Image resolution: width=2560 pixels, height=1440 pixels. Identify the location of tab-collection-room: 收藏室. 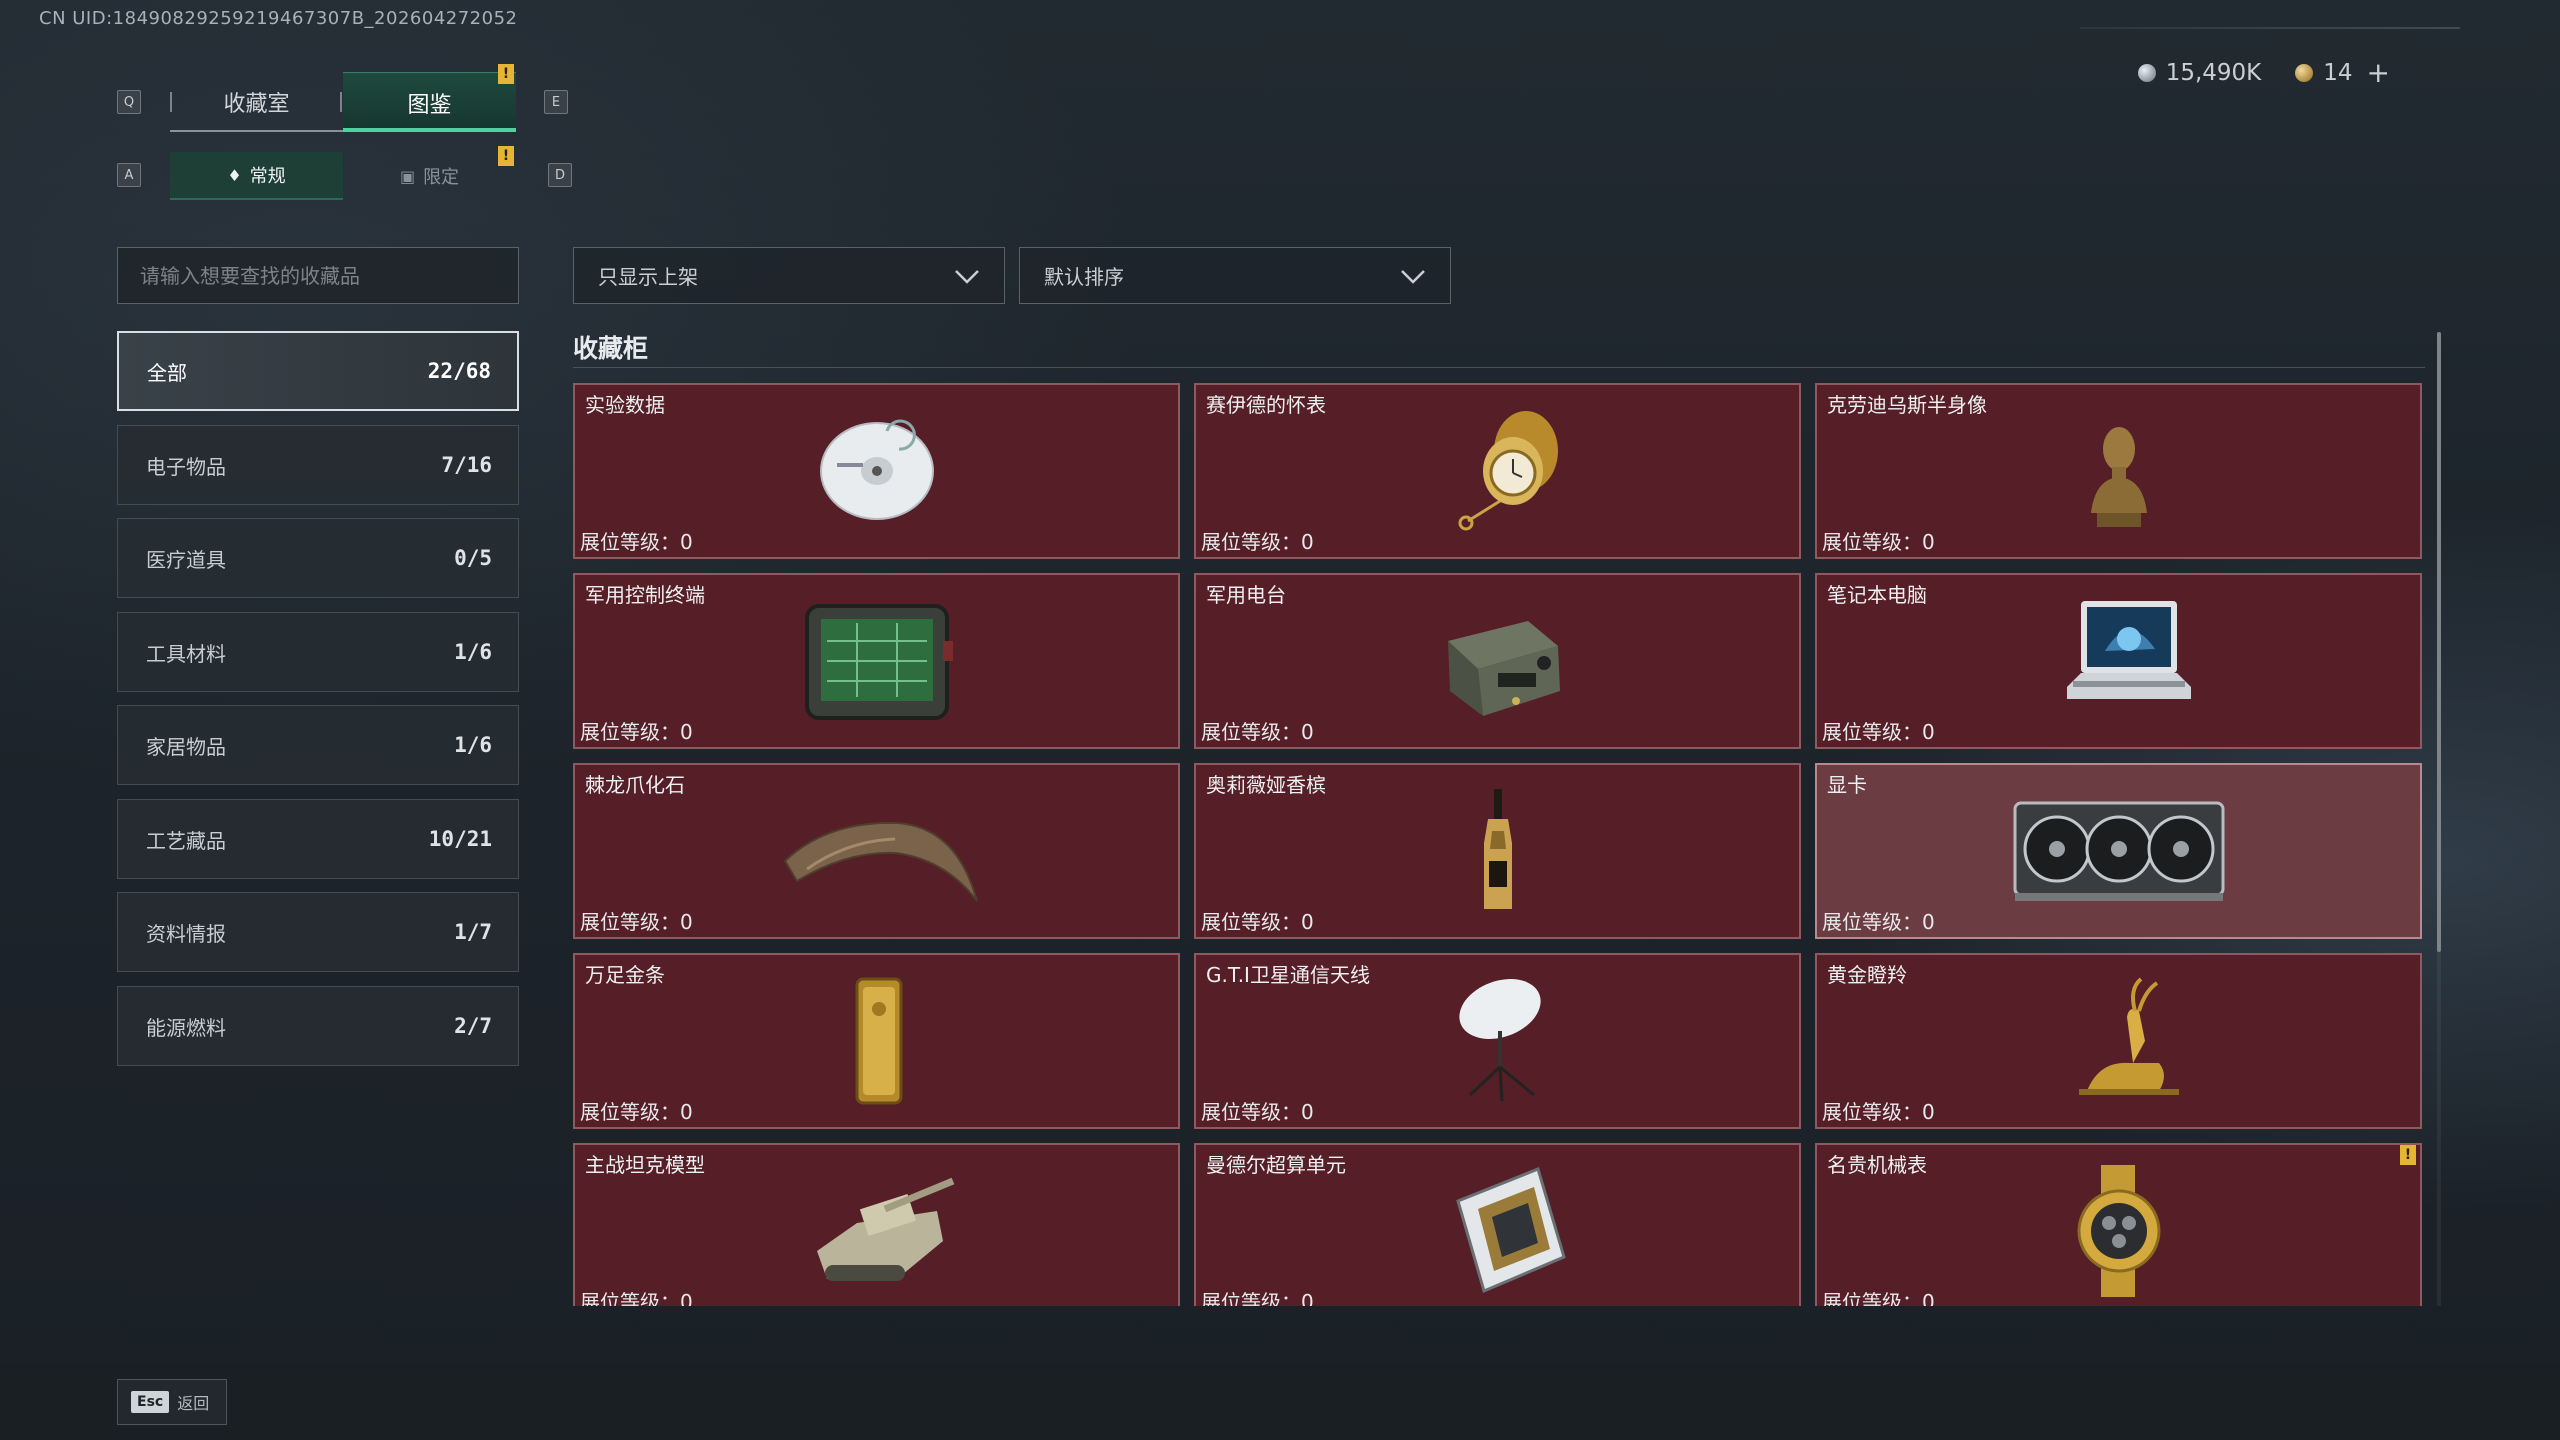
(256, 102).